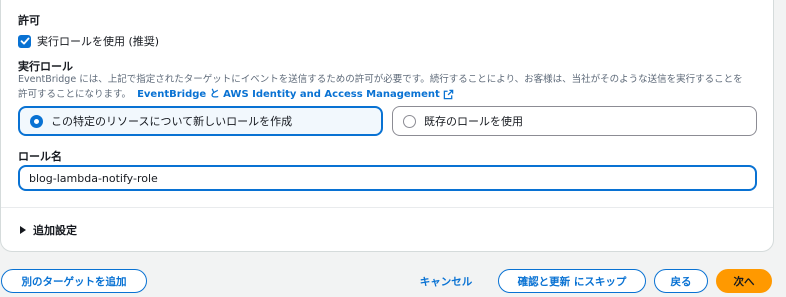 This screenshot has width=786, height=297. I want to click on caret-right-icon, so click(23, 230).